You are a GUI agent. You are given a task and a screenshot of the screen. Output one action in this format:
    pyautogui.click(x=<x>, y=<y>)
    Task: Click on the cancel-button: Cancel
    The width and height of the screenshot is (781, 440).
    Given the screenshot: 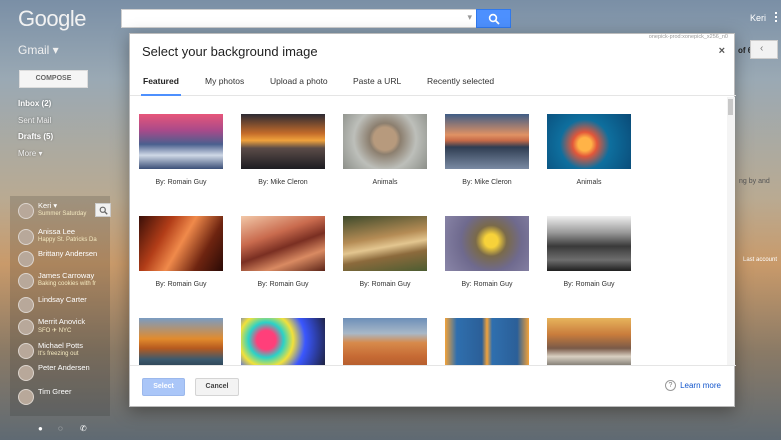 What is the action you would take?
    pyautogui.click(x=217, y=387)
    